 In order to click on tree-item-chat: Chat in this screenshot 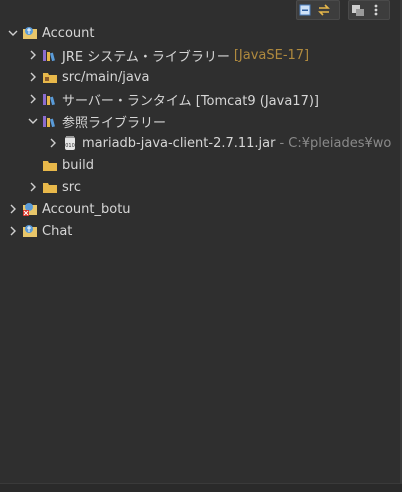, I will do `click(36, 231)`.